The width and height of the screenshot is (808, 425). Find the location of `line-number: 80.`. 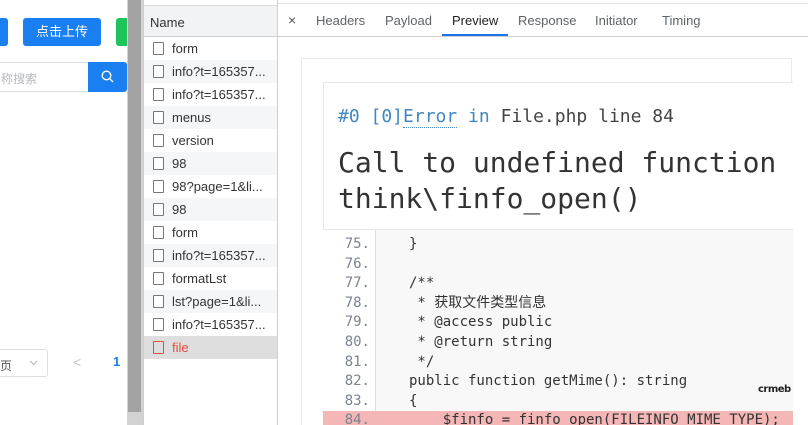

line-number: 80. is located at coordinates (357, 341).